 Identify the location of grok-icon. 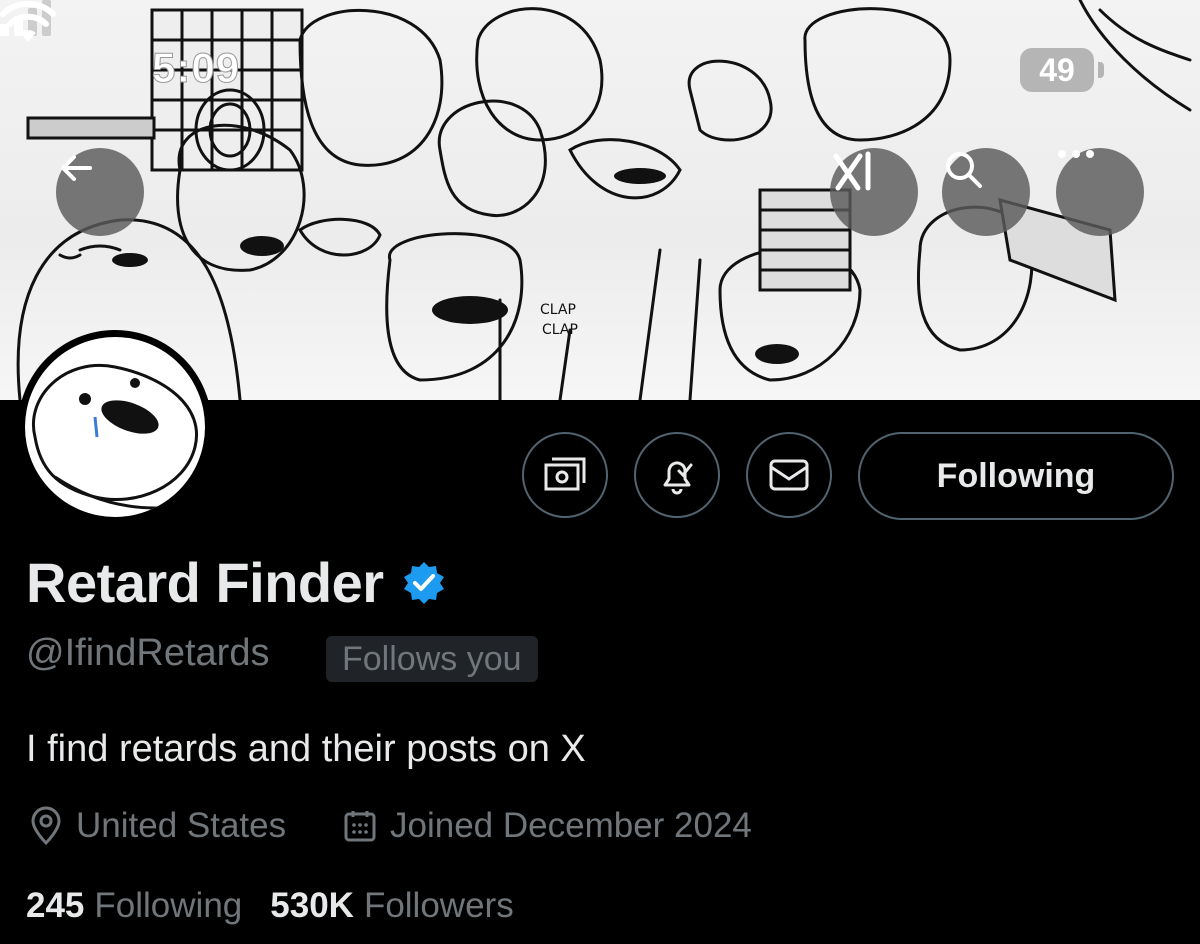
(852, 171).